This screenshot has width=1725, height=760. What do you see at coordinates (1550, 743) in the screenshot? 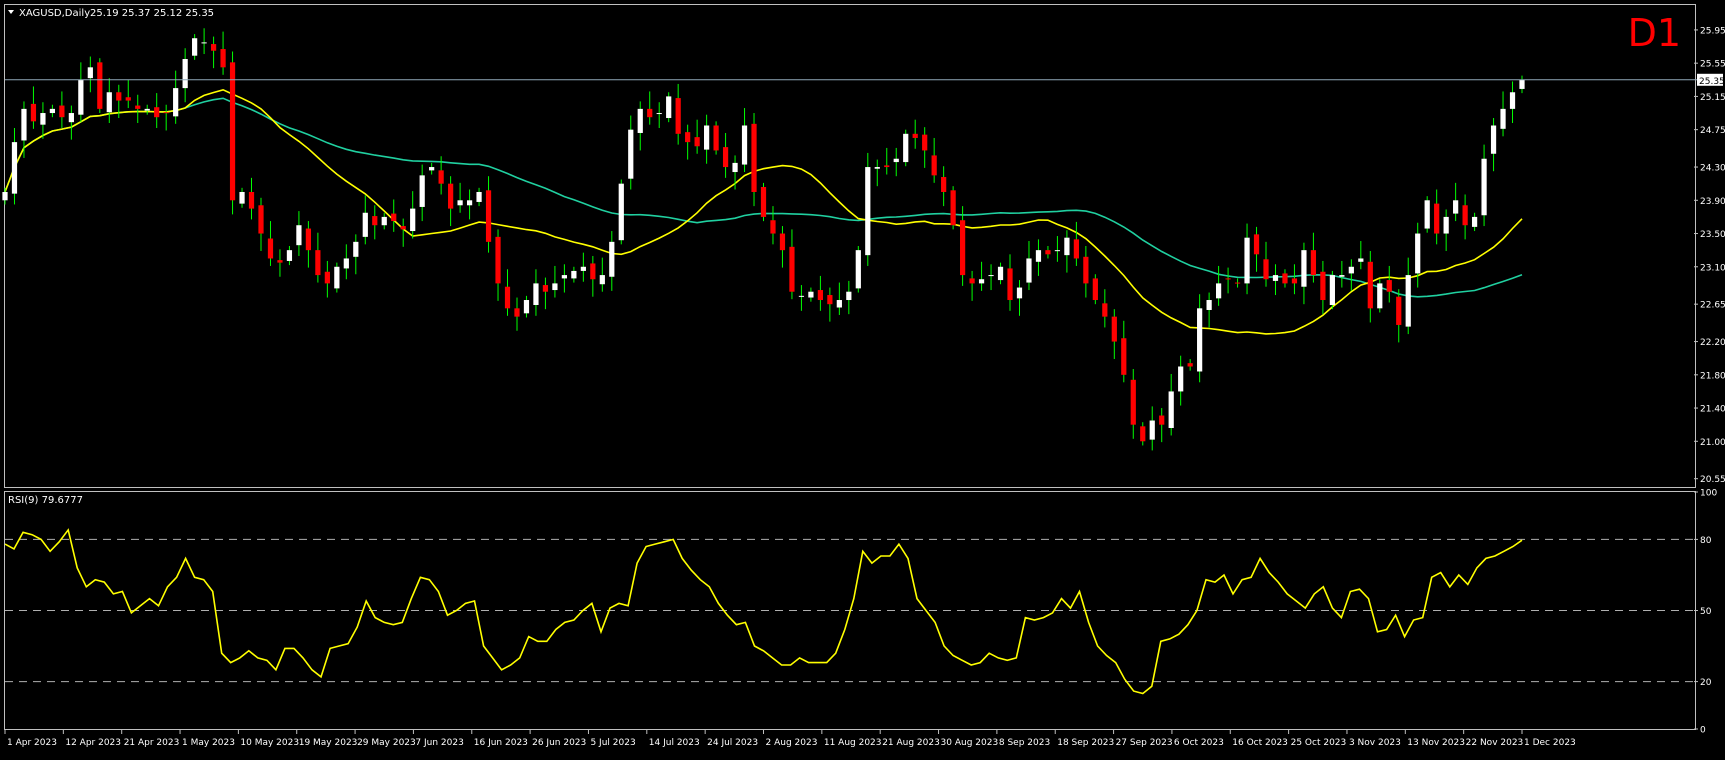
I see `date-tick-label: 1 Dec 2023` at bounding box center [1550, 743].